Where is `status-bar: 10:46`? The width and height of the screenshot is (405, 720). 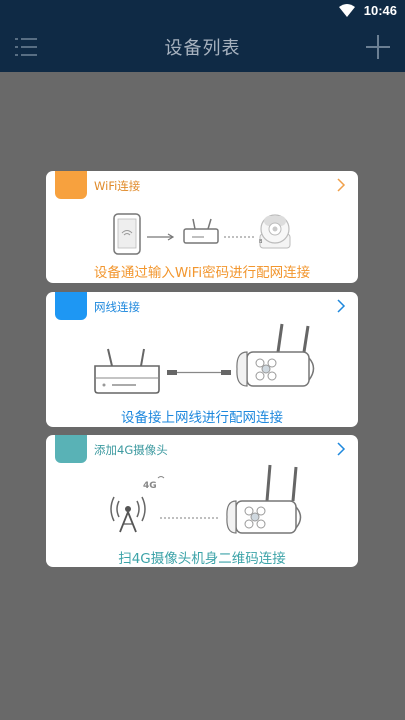 status-bar: 10:46 is located at coordinates (202, 11).